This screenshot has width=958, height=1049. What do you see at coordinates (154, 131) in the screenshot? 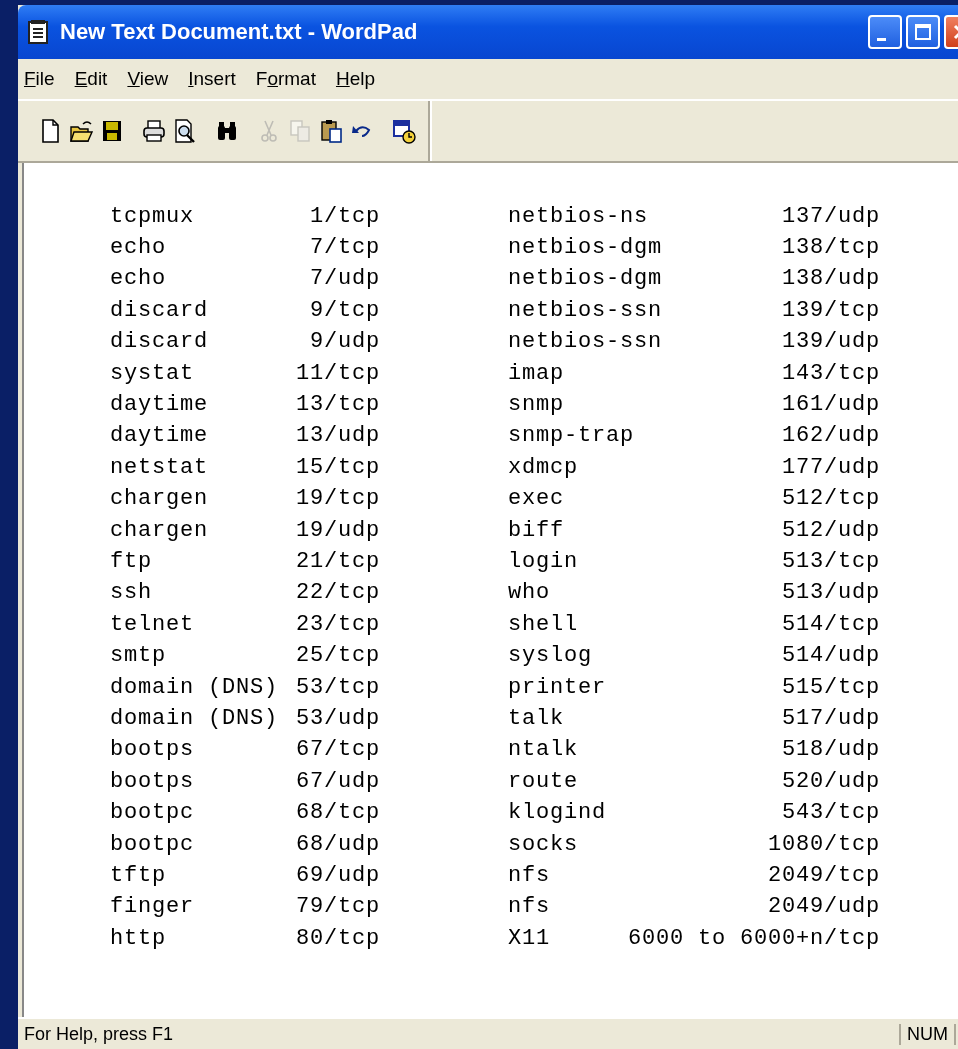
I see `printer-icon` at bounding box center [154, 131].